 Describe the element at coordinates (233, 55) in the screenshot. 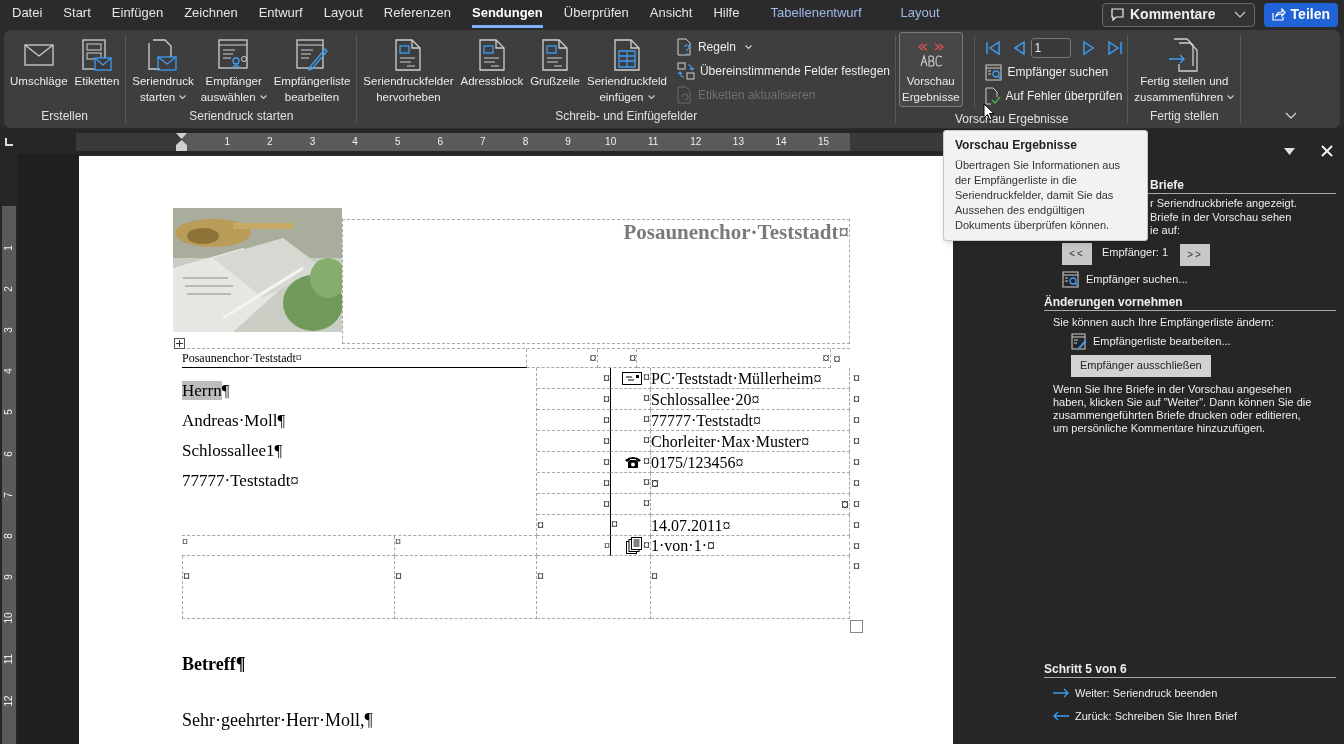

I see `list-person-icon` at that location.